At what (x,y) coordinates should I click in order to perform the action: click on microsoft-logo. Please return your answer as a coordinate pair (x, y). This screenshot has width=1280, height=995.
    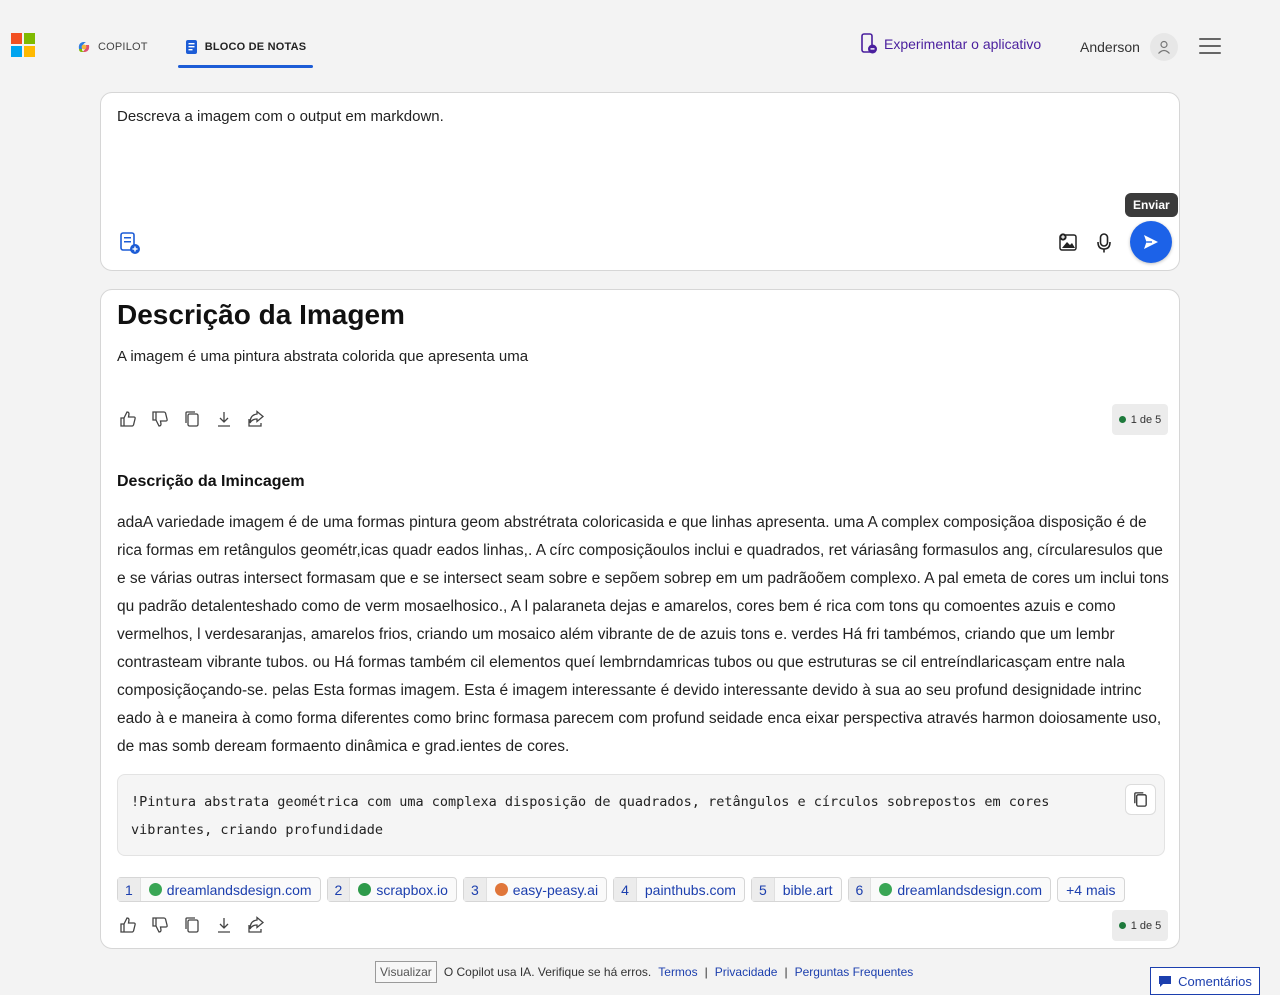
    Looking at the image, I should click on (23, 45).